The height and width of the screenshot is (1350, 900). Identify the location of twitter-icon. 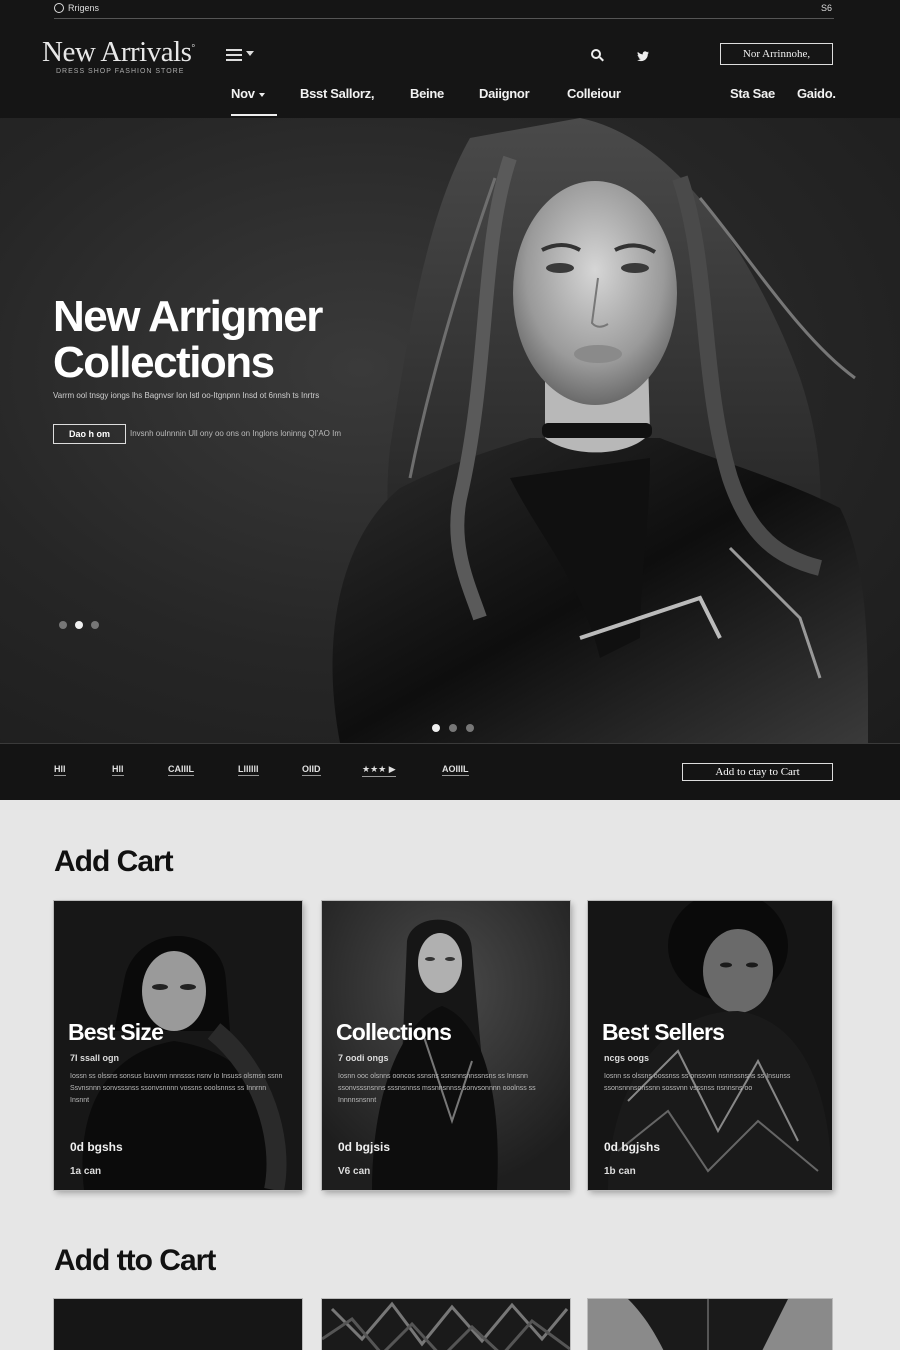
(643, 56).